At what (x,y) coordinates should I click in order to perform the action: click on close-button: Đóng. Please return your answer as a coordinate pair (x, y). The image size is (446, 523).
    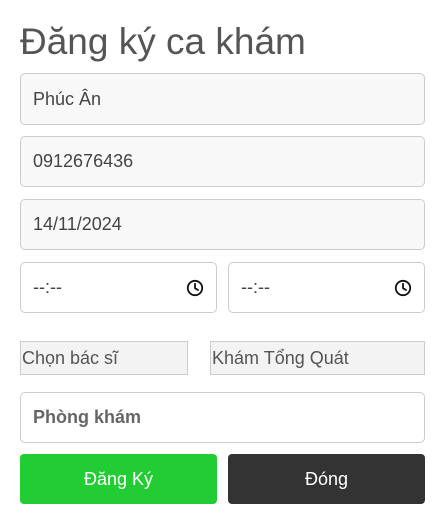
    Looking at the image, I should click on (326, 479).